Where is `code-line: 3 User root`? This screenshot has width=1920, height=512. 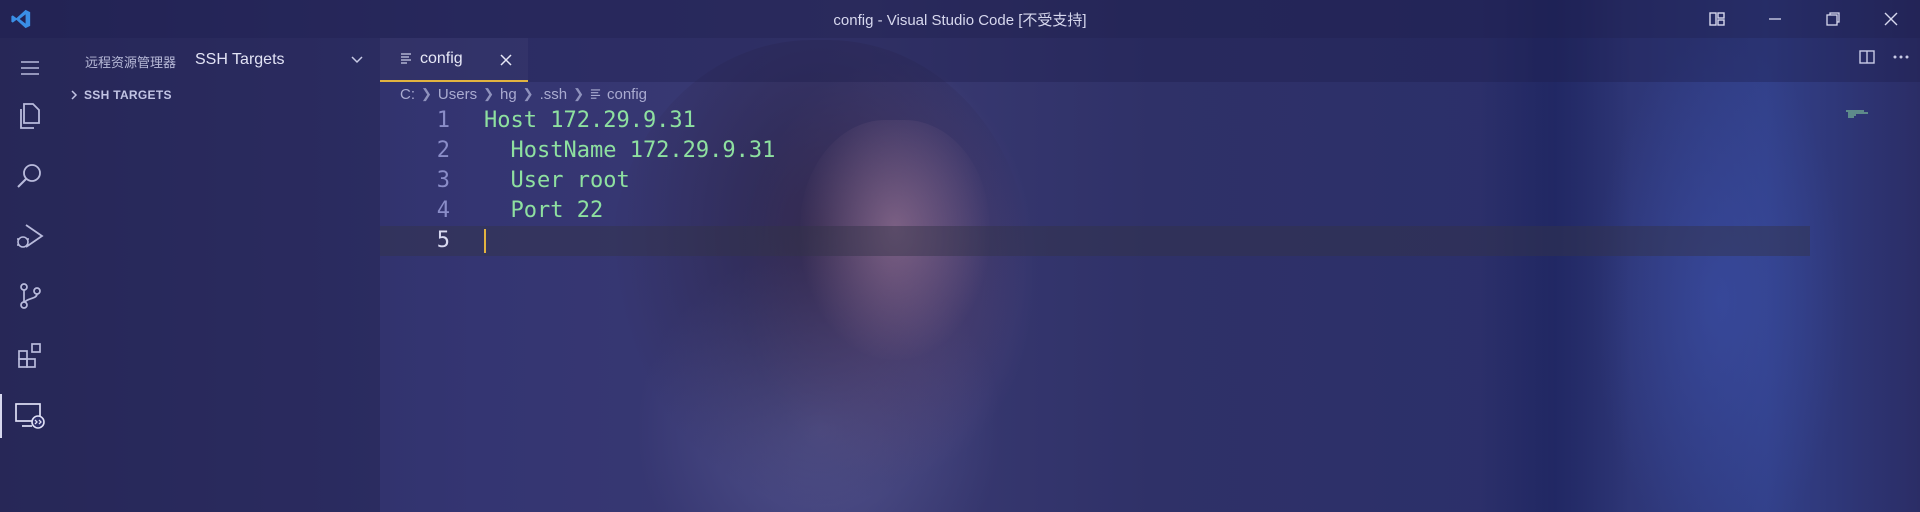
code-line: 3 User root is located at coordinates (1095, 181).